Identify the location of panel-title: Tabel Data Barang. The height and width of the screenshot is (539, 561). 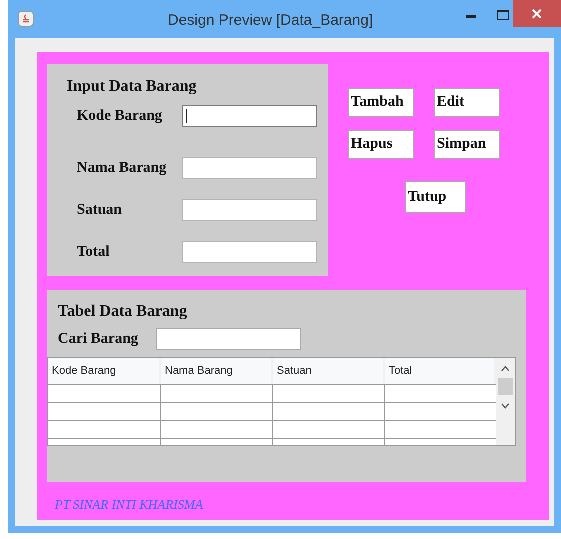
(123, 312).